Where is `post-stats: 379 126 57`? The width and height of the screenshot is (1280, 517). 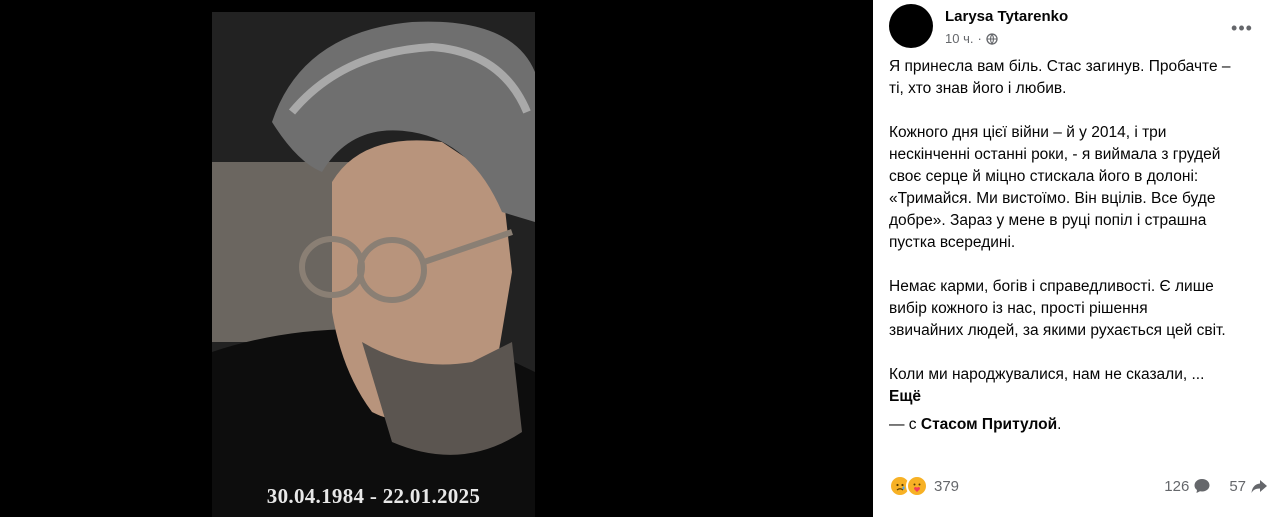 post-stats: 379 126 57 is located at coordinates (1078, 486).